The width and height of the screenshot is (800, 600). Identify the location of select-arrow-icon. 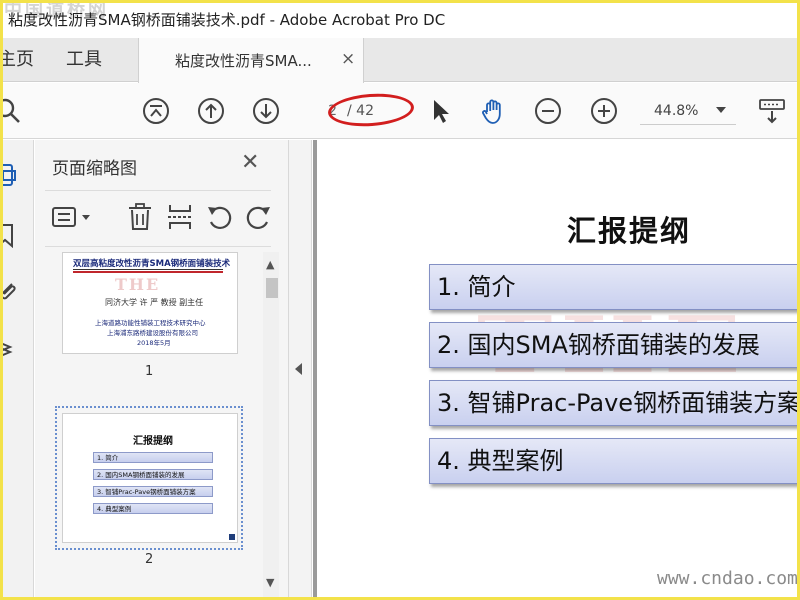
(440, 111).